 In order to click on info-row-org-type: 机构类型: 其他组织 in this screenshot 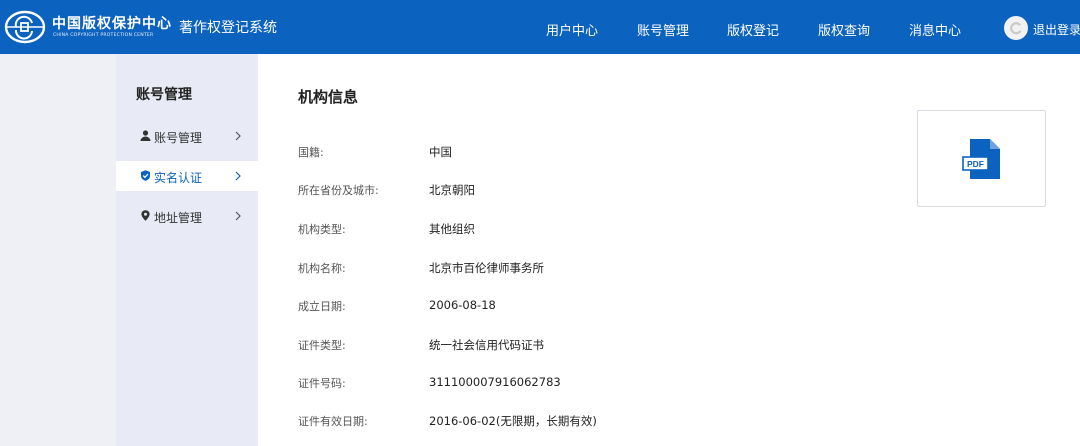, I will do `click(548, 229)`.